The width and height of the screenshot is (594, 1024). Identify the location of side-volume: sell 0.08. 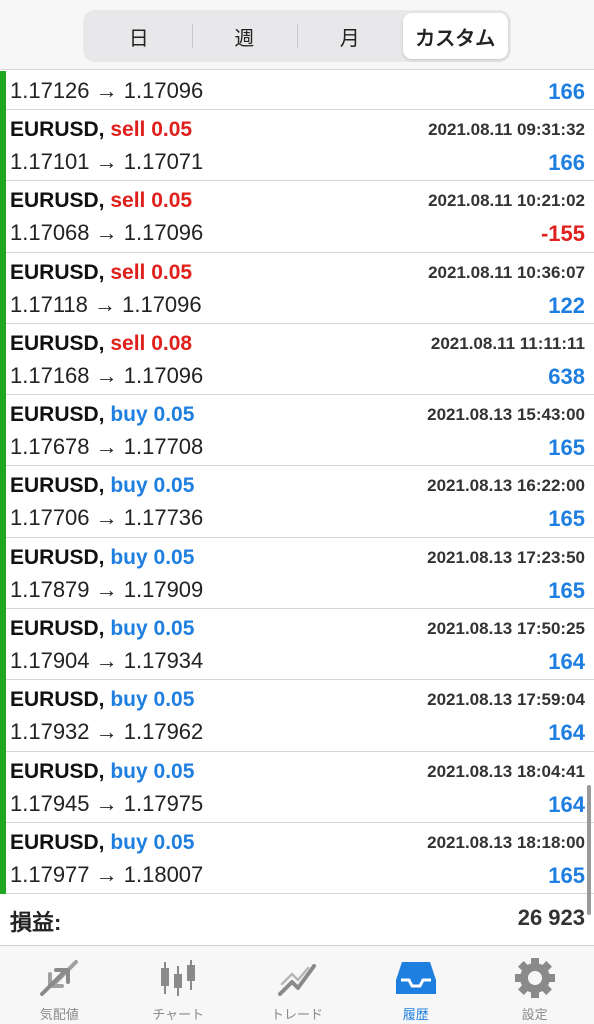
(151, 343).